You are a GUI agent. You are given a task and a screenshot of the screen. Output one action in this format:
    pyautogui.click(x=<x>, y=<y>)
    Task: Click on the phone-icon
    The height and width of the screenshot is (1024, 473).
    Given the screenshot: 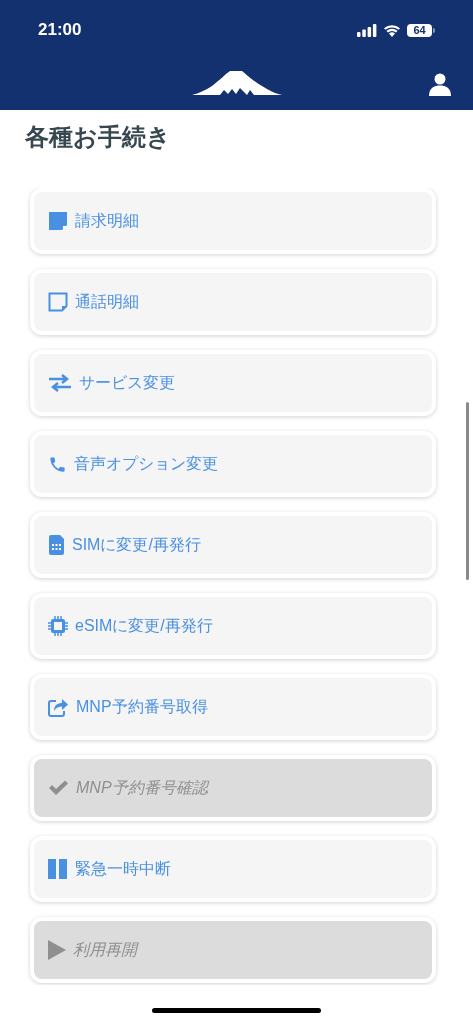 What is the action you would take?
    pyautogui.click(x=57, y=464)
    